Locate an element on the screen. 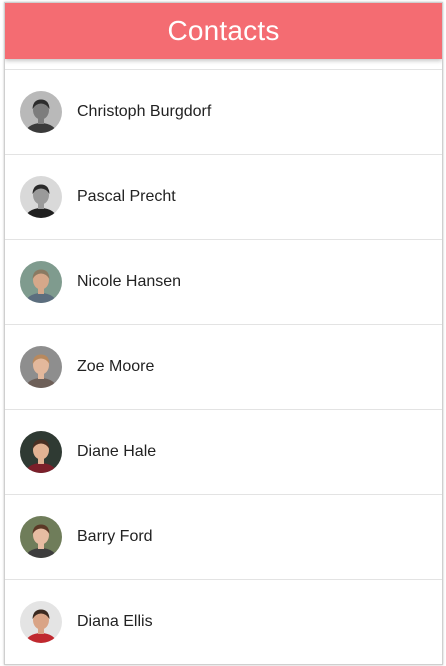 This screenshot has height=666, width=446. contact-name: Diana Ellis is located at coordinates (115, 621).